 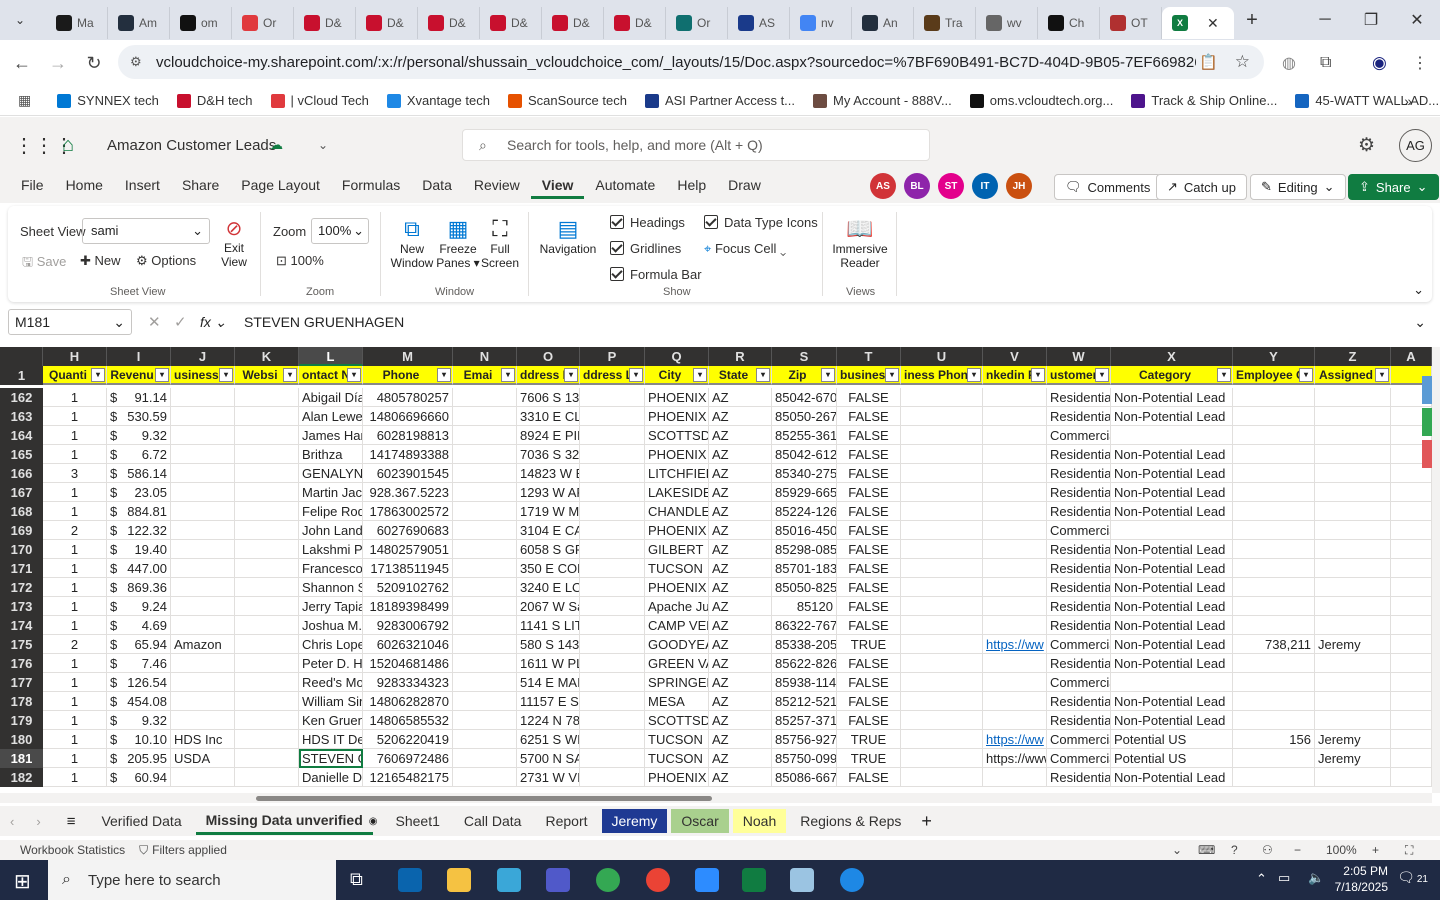 What do you see at coordinates (331, 568) in the screenshot?
I see `contact-name-cell: Francesco I` at bounding box center [331, 568].